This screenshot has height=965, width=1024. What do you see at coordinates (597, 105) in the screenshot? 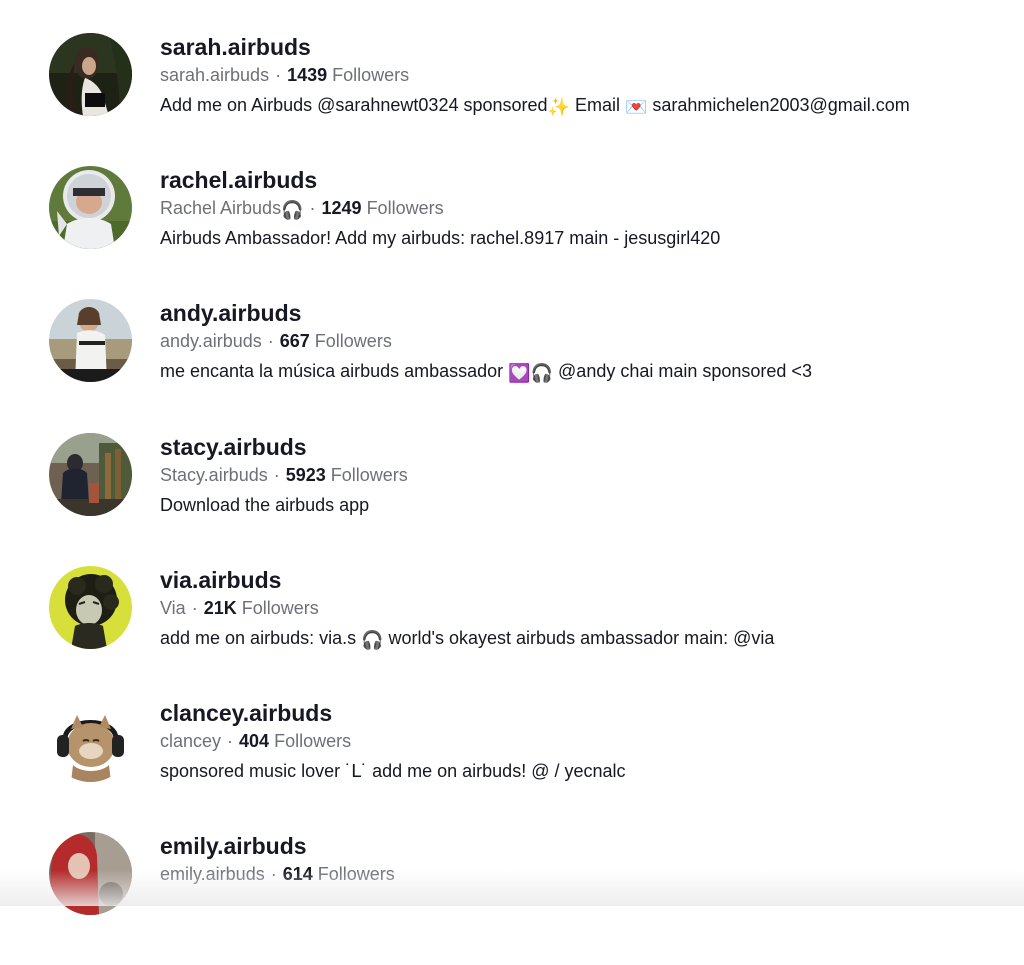
I see `bio-text: Email` at bounding box center [597, 105].